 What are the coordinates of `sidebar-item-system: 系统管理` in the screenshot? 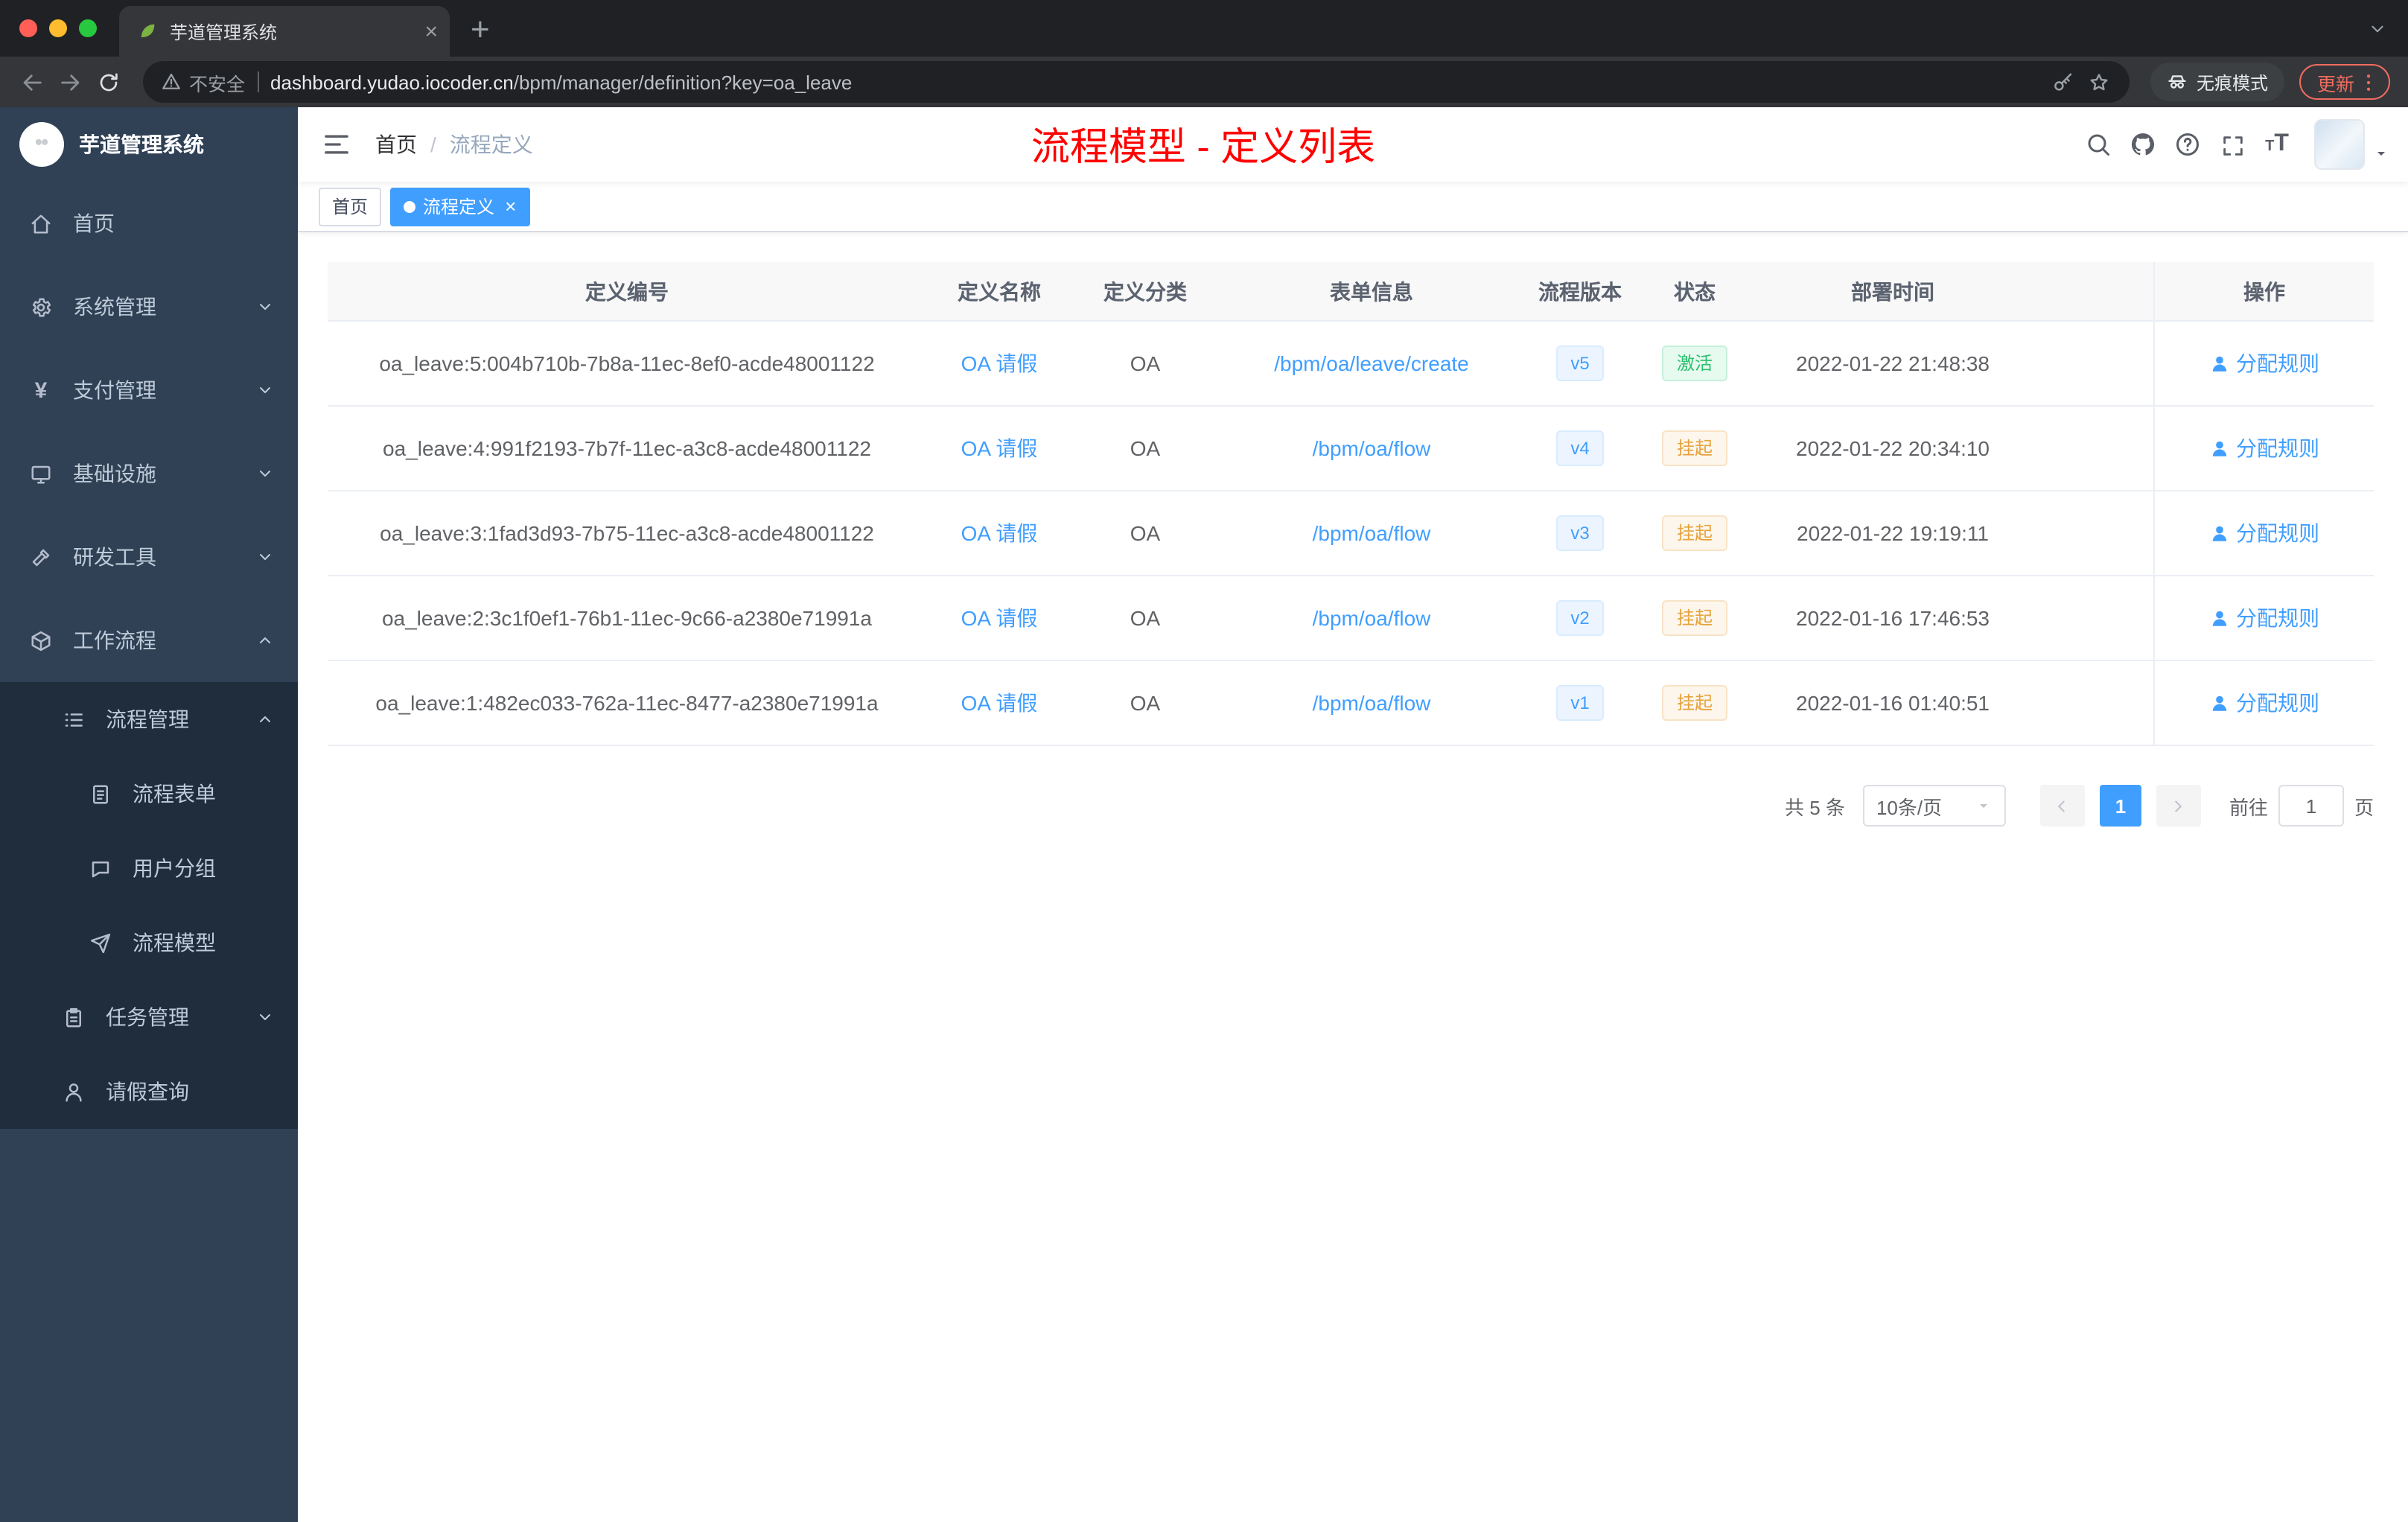 It's located at (149, 306).